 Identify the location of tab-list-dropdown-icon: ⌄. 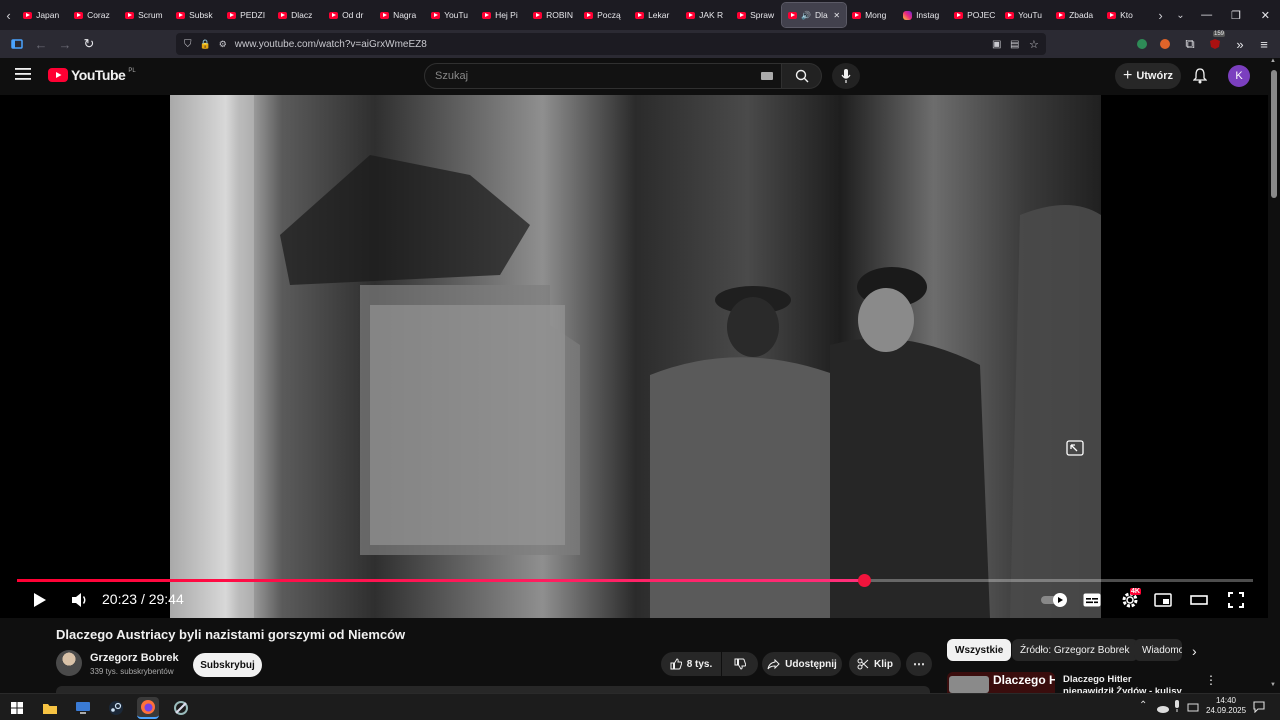
(1180, 15).